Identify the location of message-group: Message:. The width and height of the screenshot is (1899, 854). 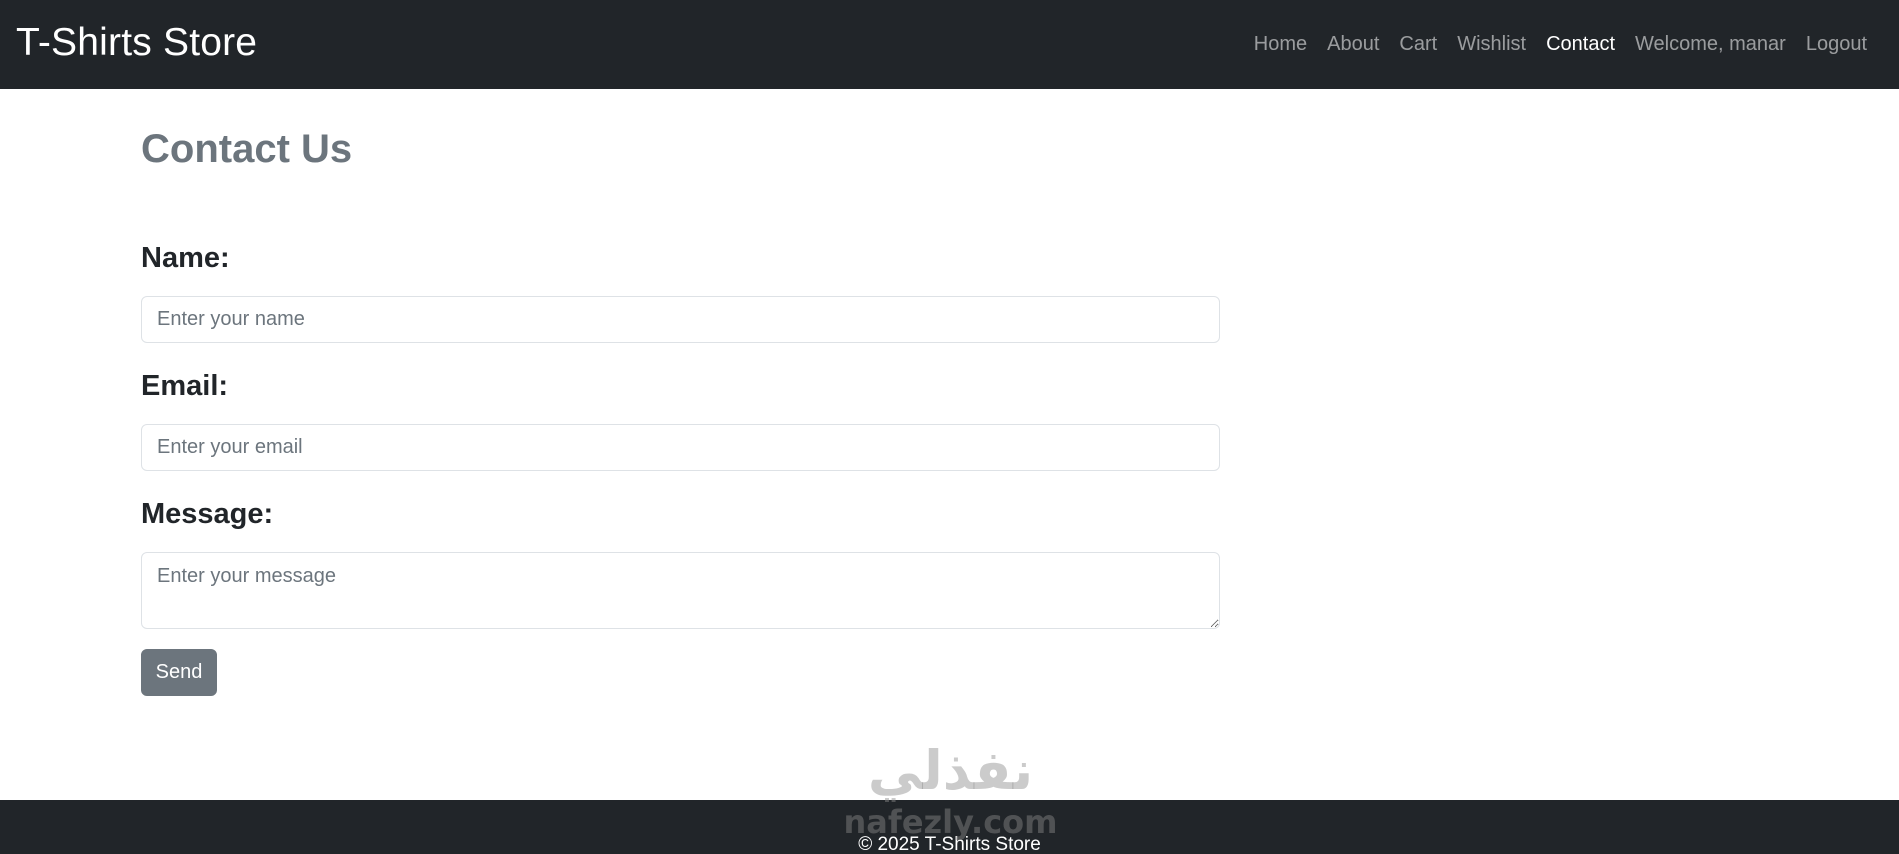
(681, 562).